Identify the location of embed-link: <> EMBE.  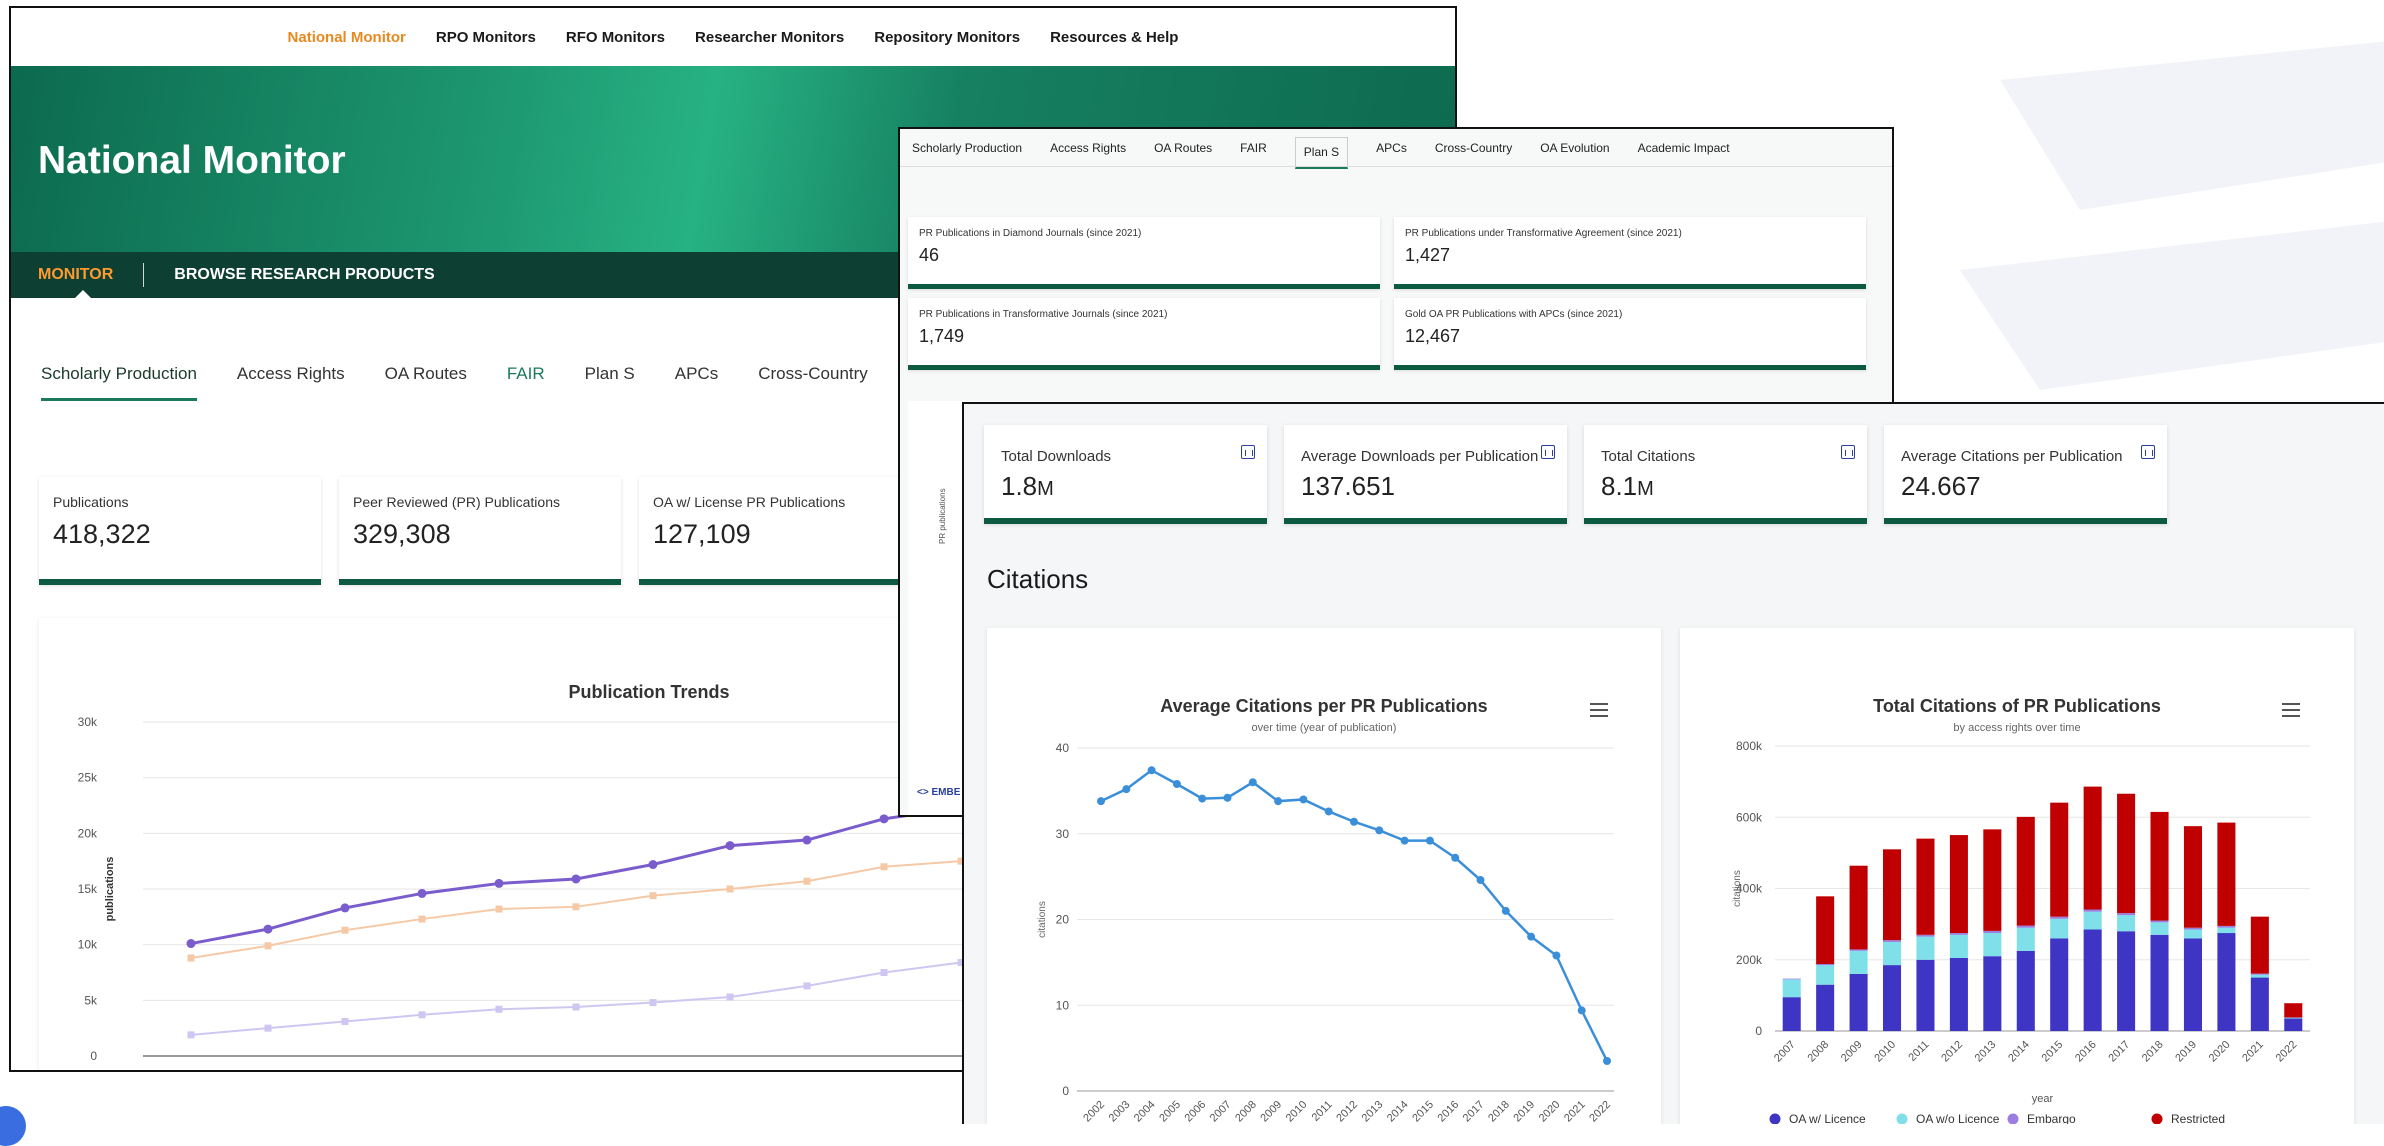
(938, 792).